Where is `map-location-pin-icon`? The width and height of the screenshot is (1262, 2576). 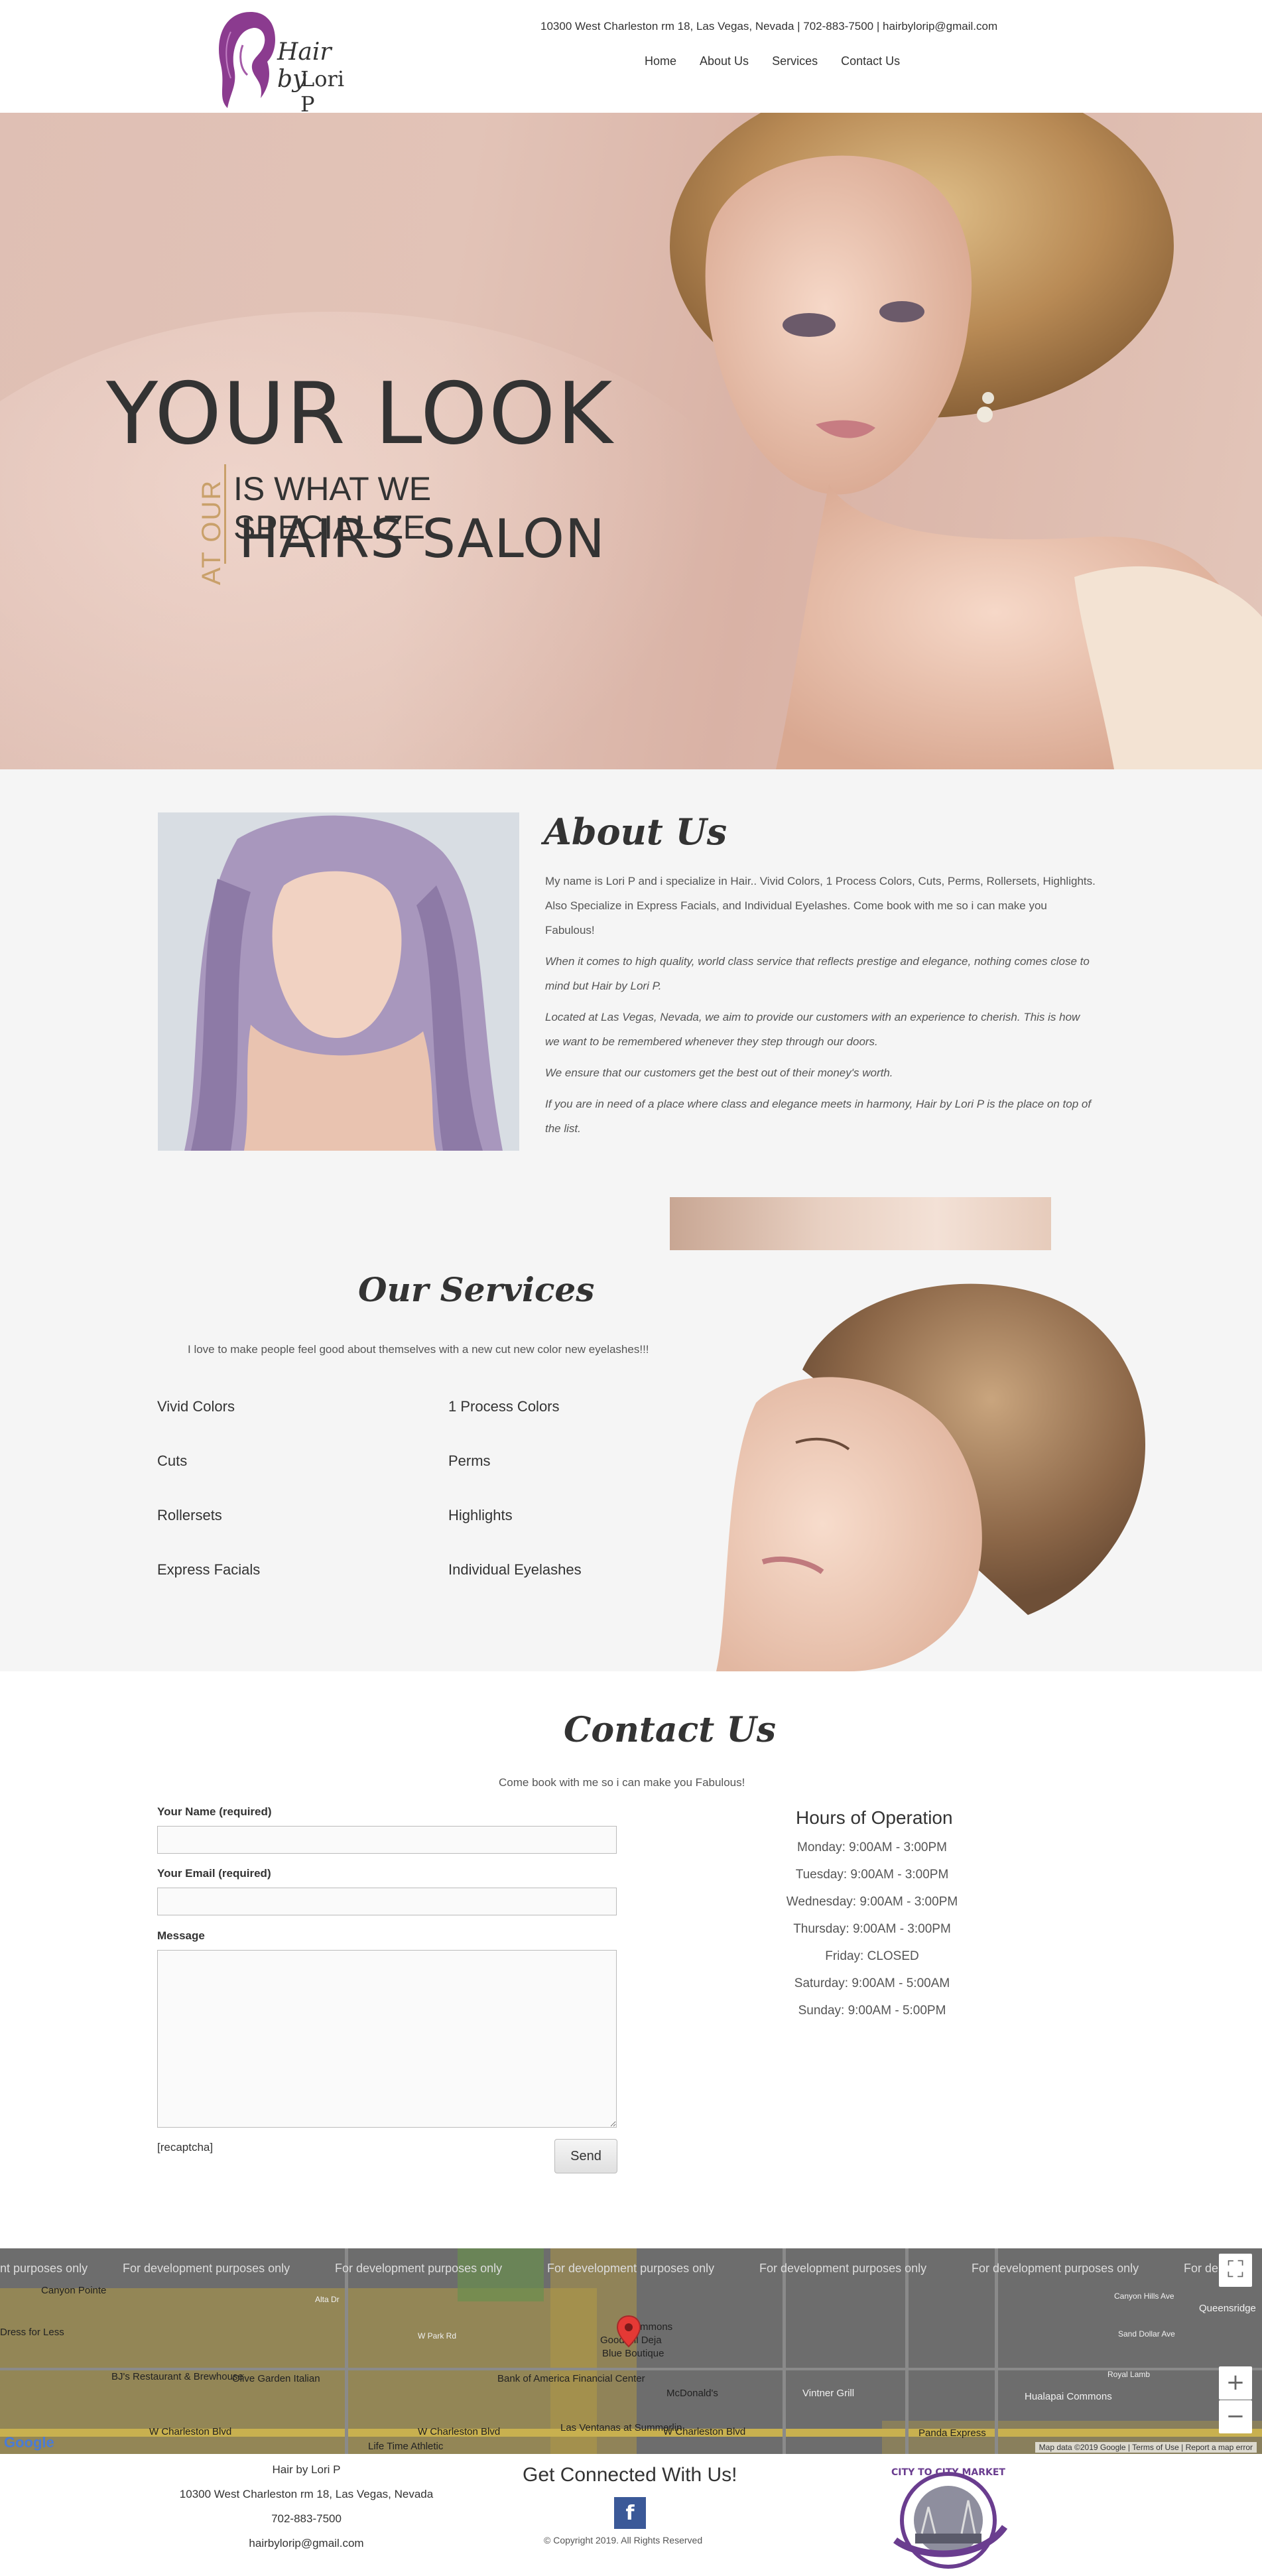 map-location-pin-icon is located at coordinates (628, 2332).